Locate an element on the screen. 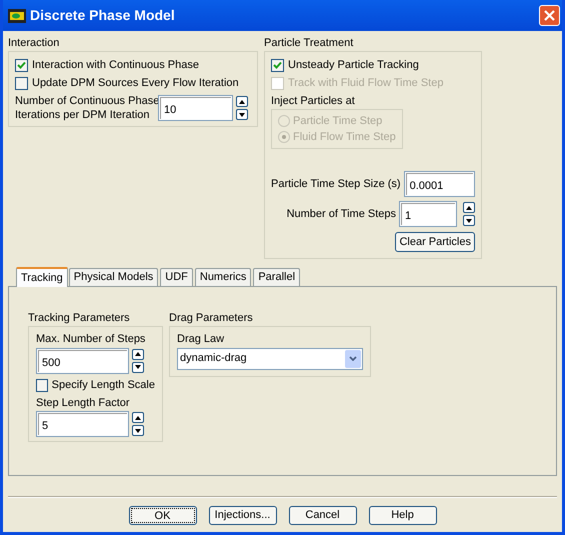  input-field: 10 is located at coordinates (195, 108).